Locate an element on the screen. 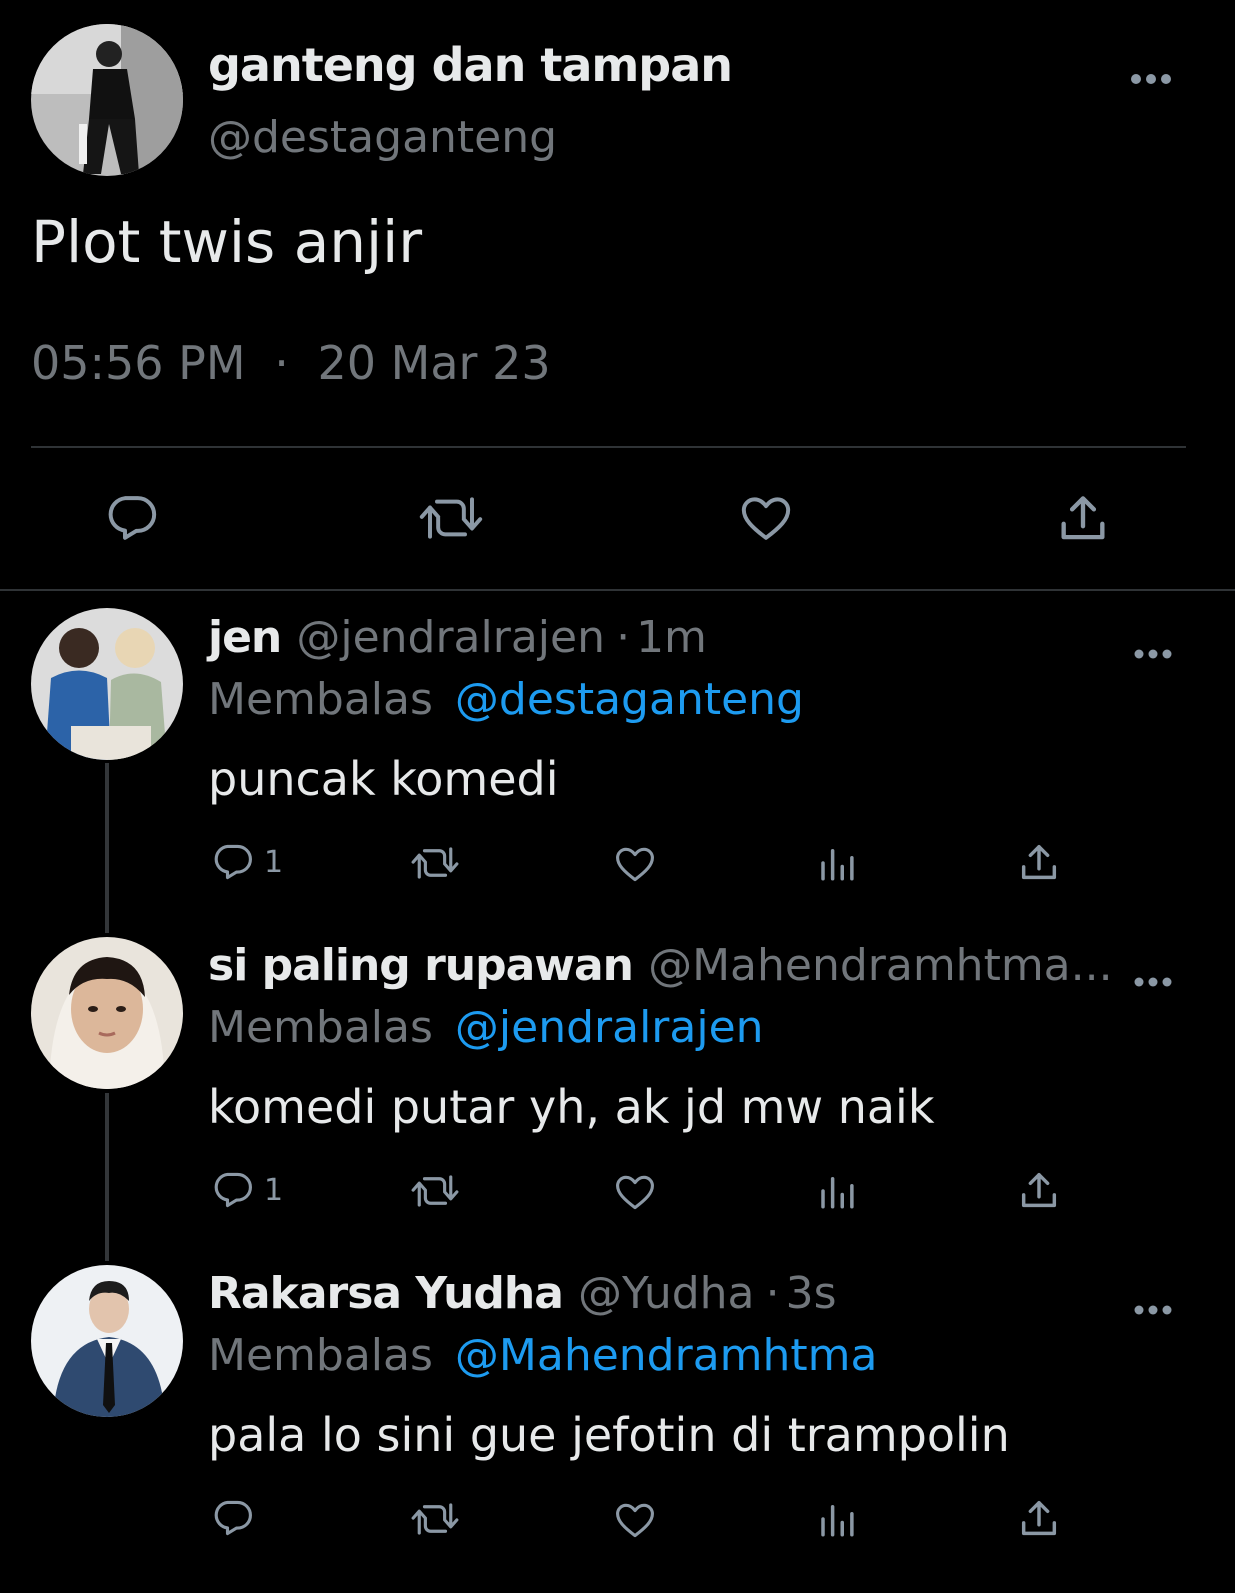  reply-display-name: si paling rupawan is located at coordinates (421, 965).